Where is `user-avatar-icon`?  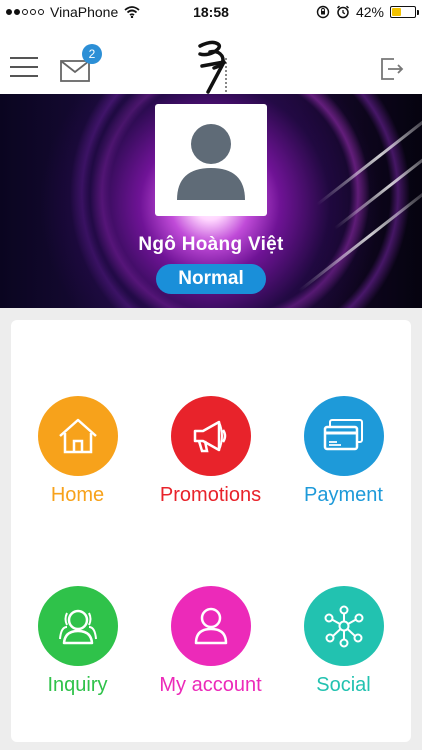
user-avatar-icon is located at coordinates (211, 162).